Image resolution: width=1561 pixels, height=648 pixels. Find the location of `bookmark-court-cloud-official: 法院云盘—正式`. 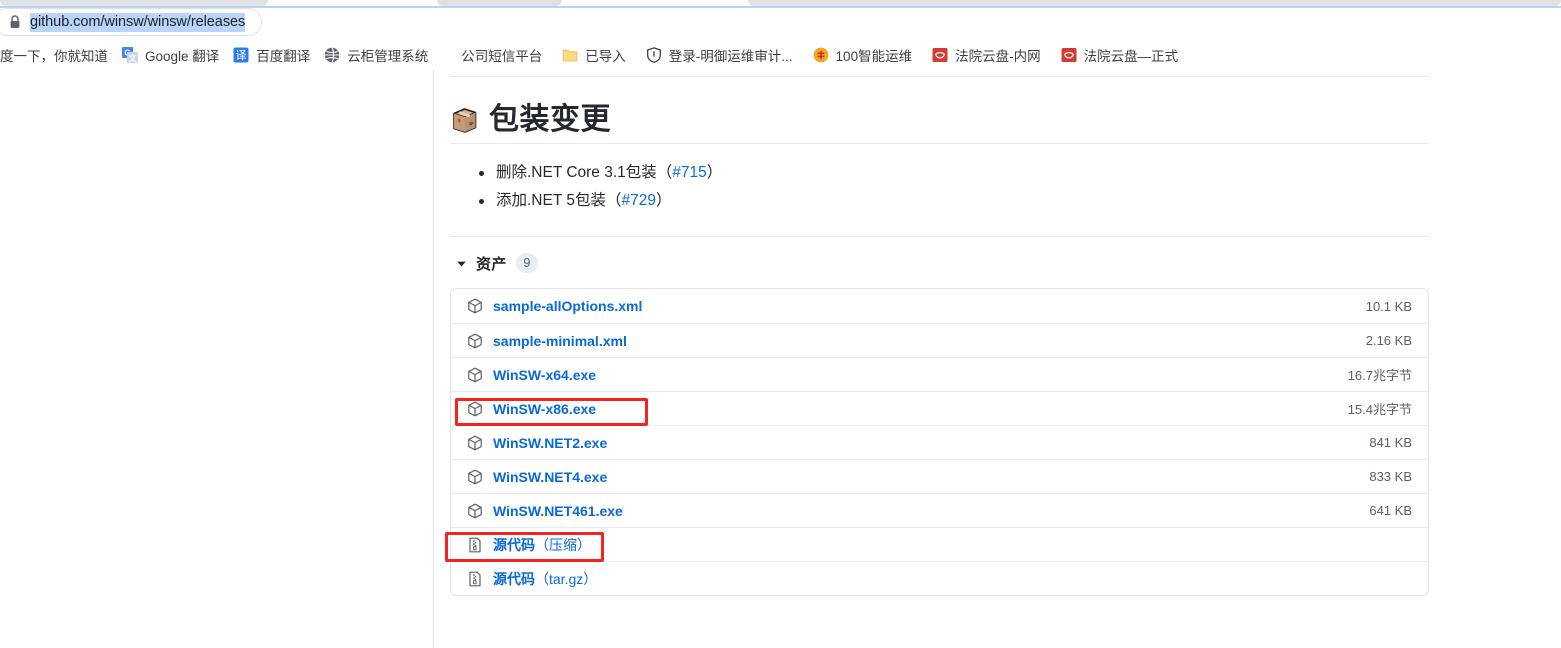

bookmark-court-cloud-official: 法院云盘—正式 is located at coordinates (1120, 55).